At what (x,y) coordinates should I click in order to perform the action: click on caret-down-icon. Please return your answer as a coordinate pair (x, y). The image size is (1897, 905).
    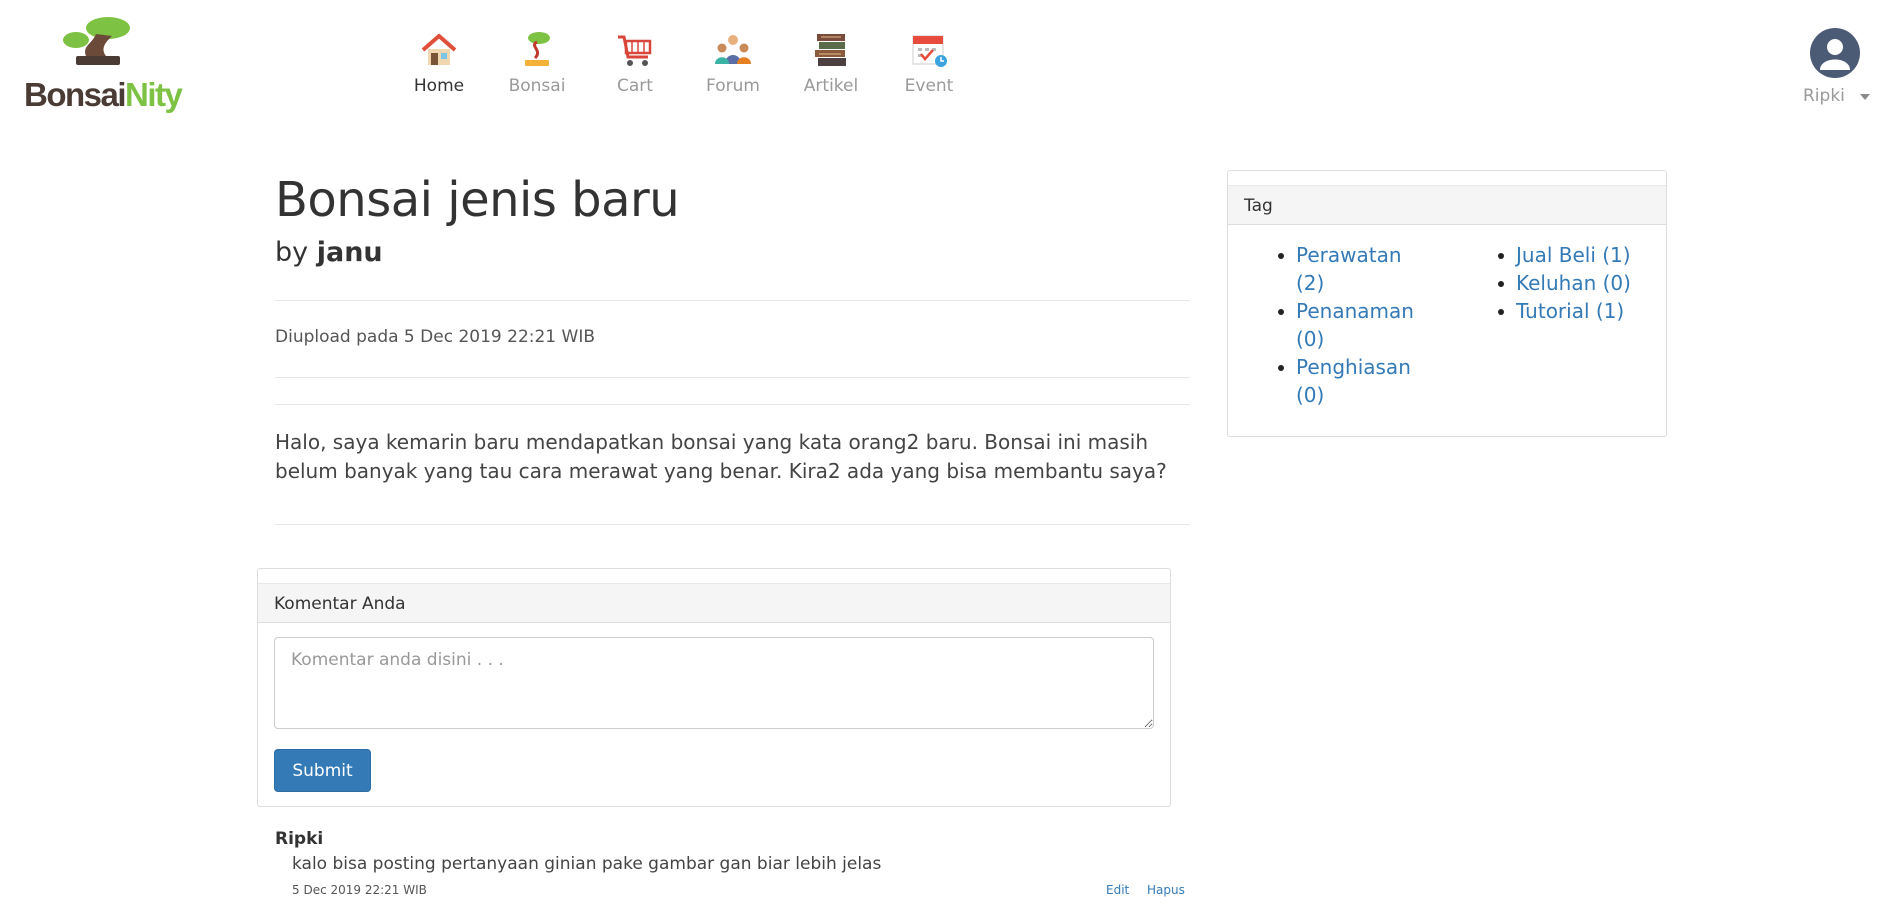
    Looking at the image, I should click on (1865, 97).